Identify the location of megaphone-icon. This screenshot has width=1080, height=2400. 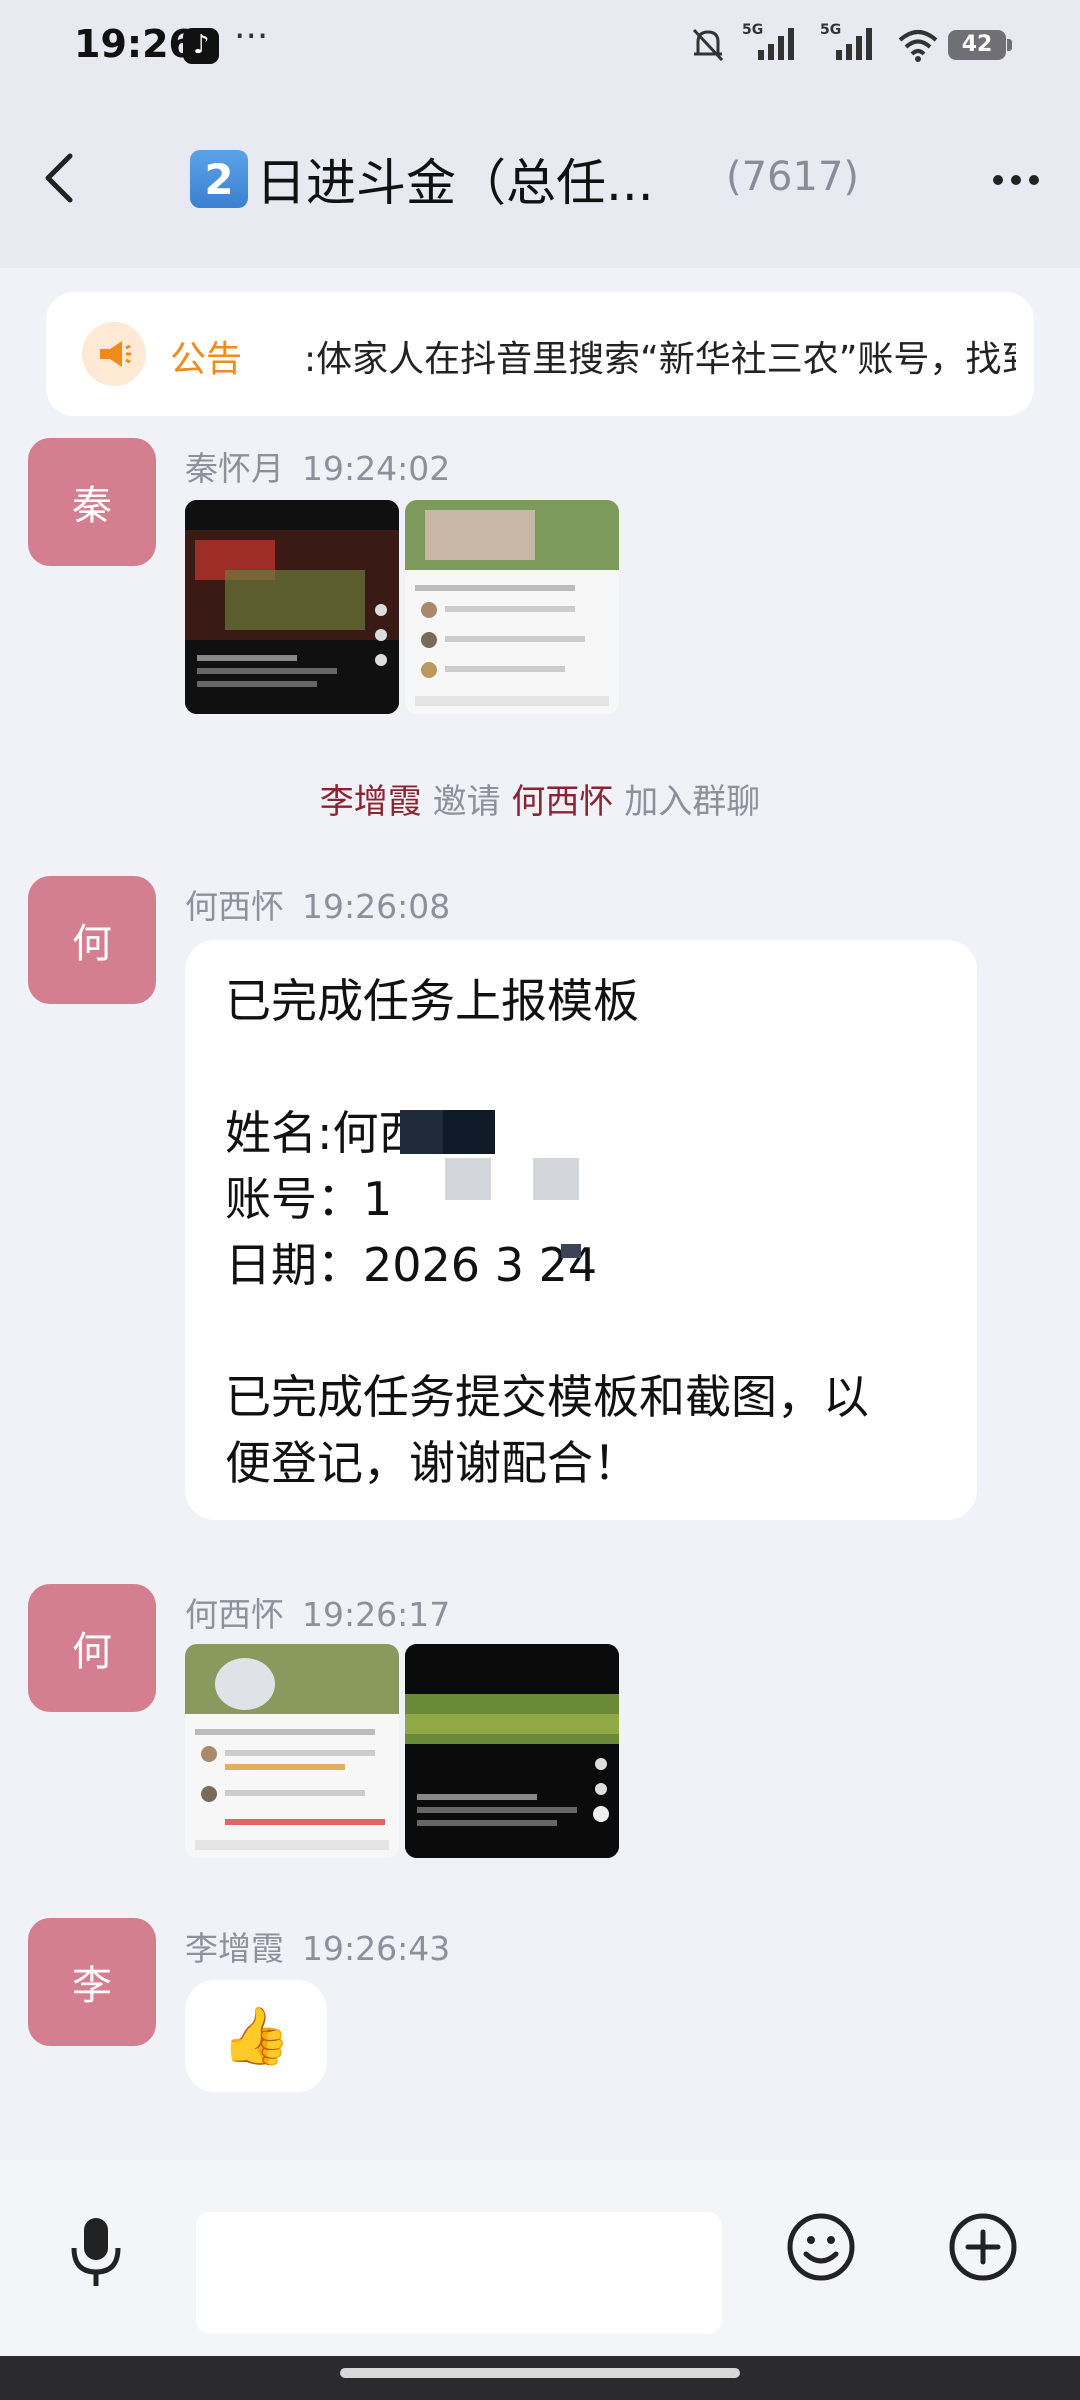
(114, 354).